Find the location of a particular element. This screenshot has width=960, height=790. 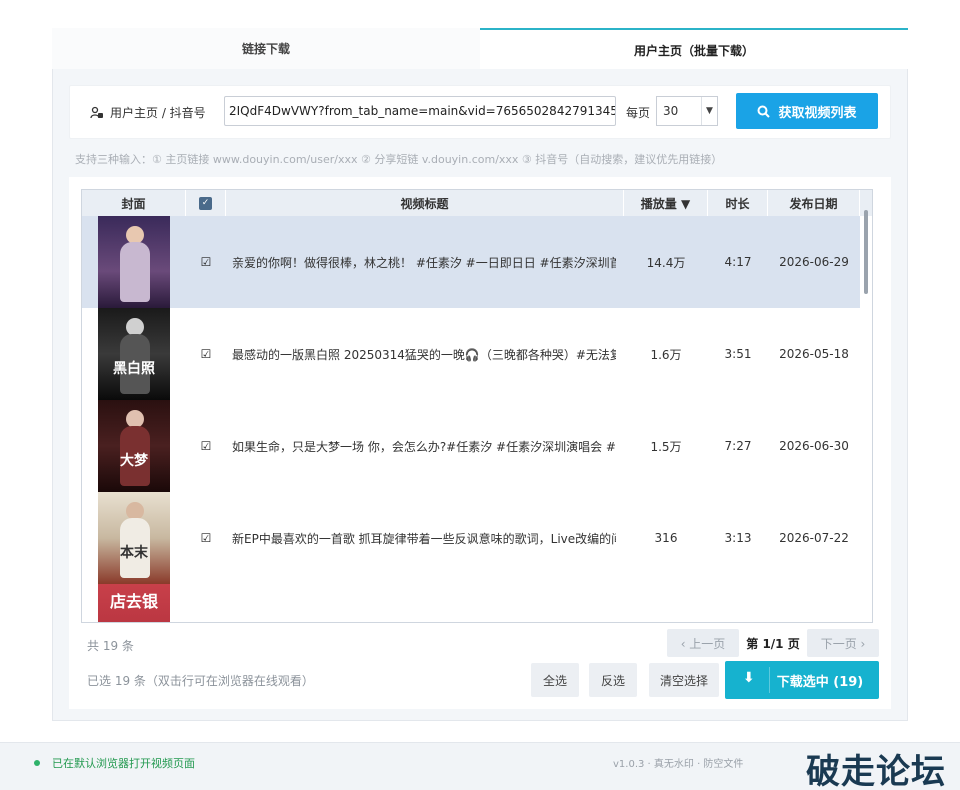

button-divider is located at coordinates (769, 680).